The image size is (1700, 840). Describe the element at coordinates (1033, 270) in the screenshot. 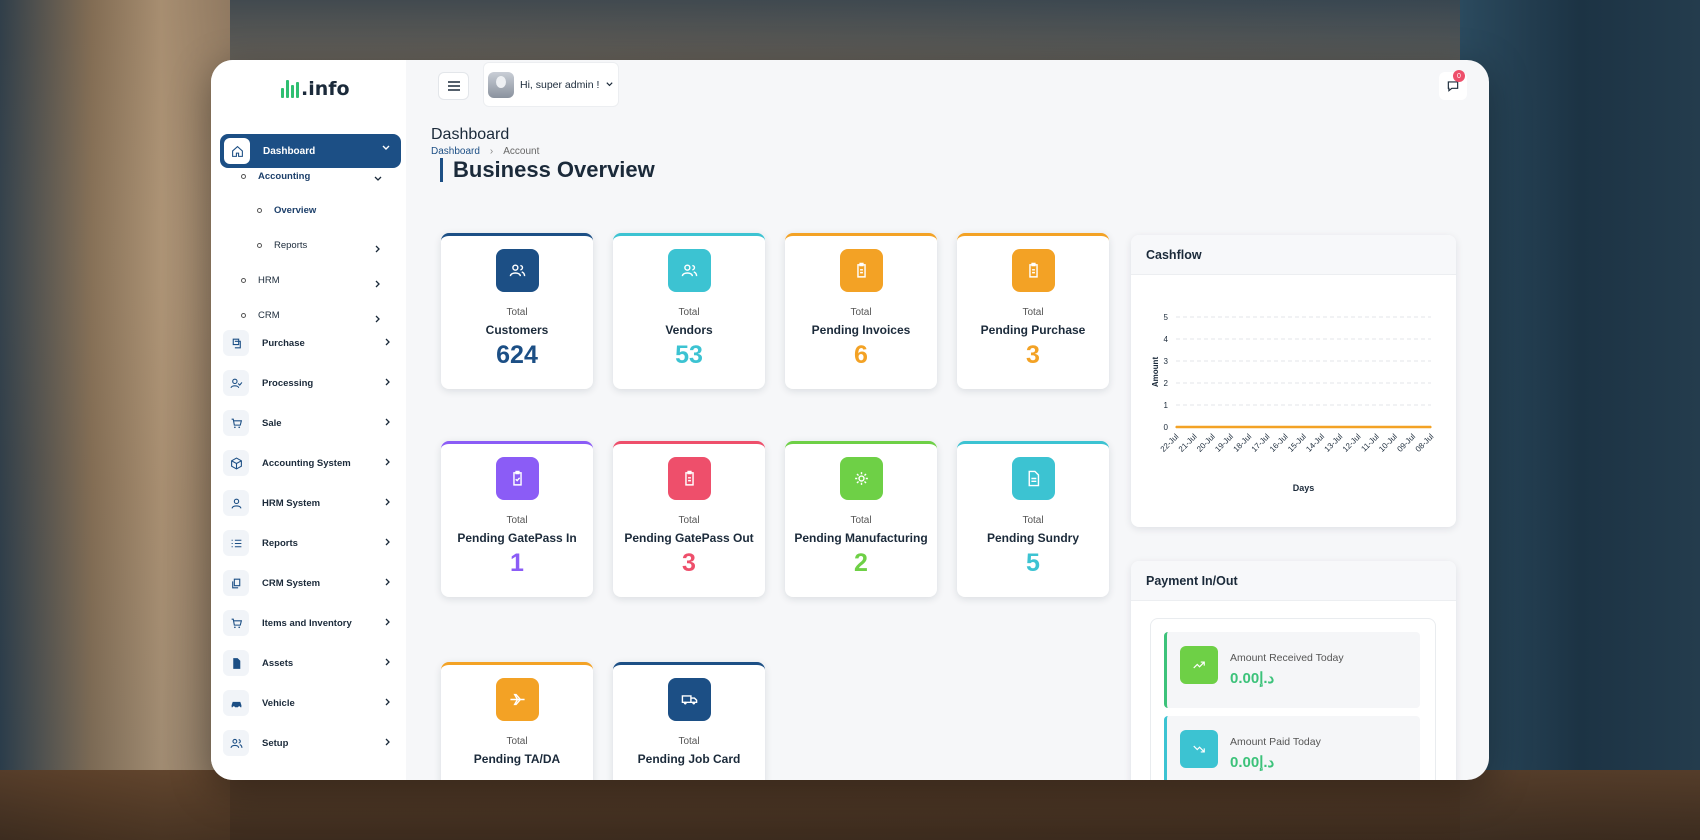

I see `clipboard-icon` at that location.